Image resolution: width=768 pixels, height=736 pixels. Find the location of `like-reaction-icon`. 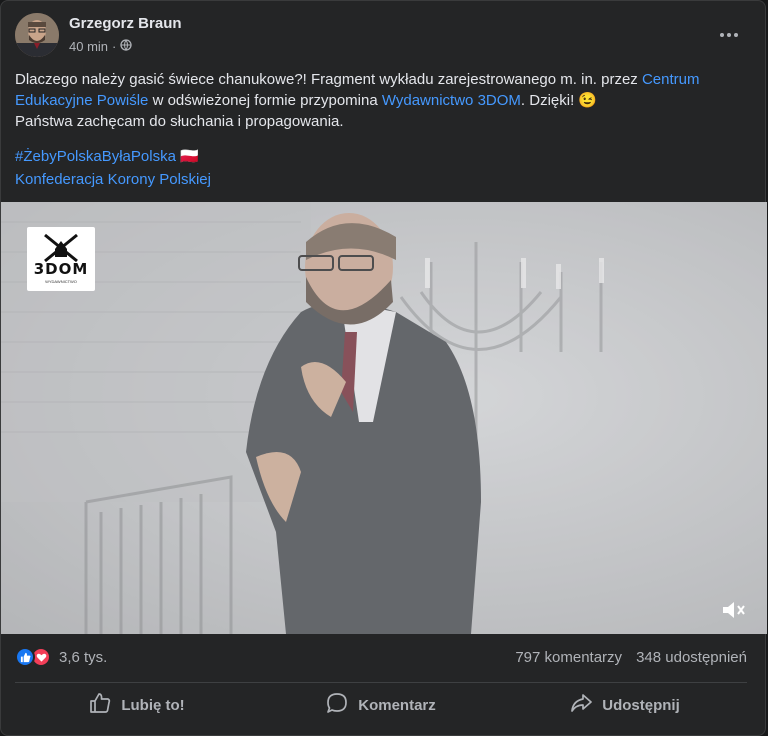

like-reaction-icon is located at coordinates (25, 657).